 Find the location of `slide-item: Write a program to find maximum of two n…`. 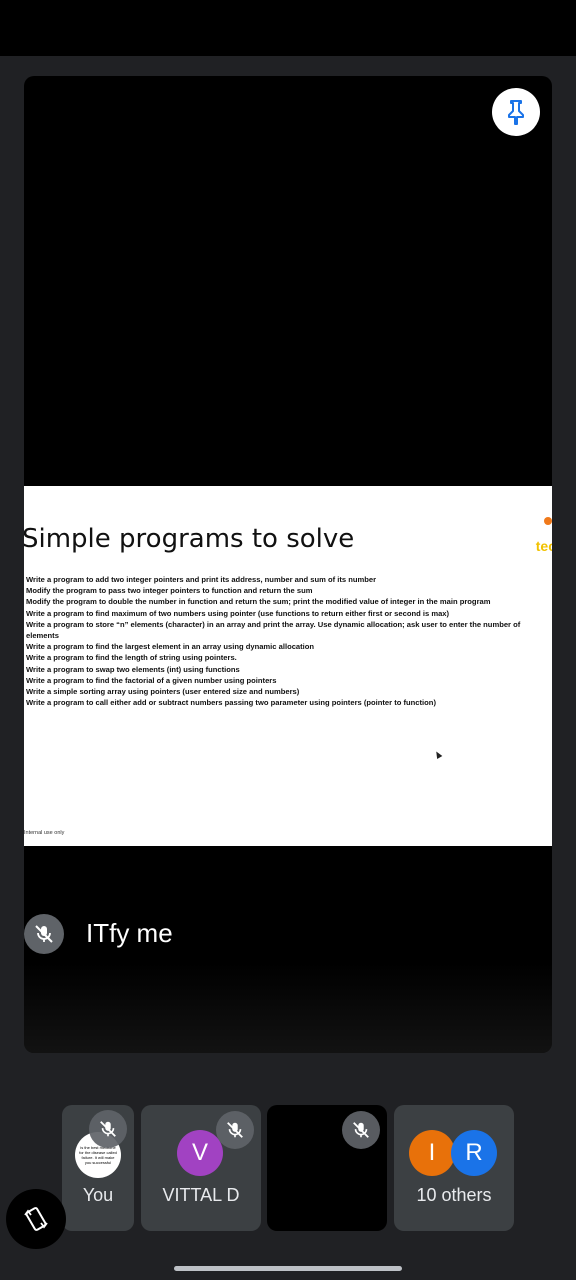

slide-item: Write a program to find maximum of two n… is located at coordinates (238, 613).